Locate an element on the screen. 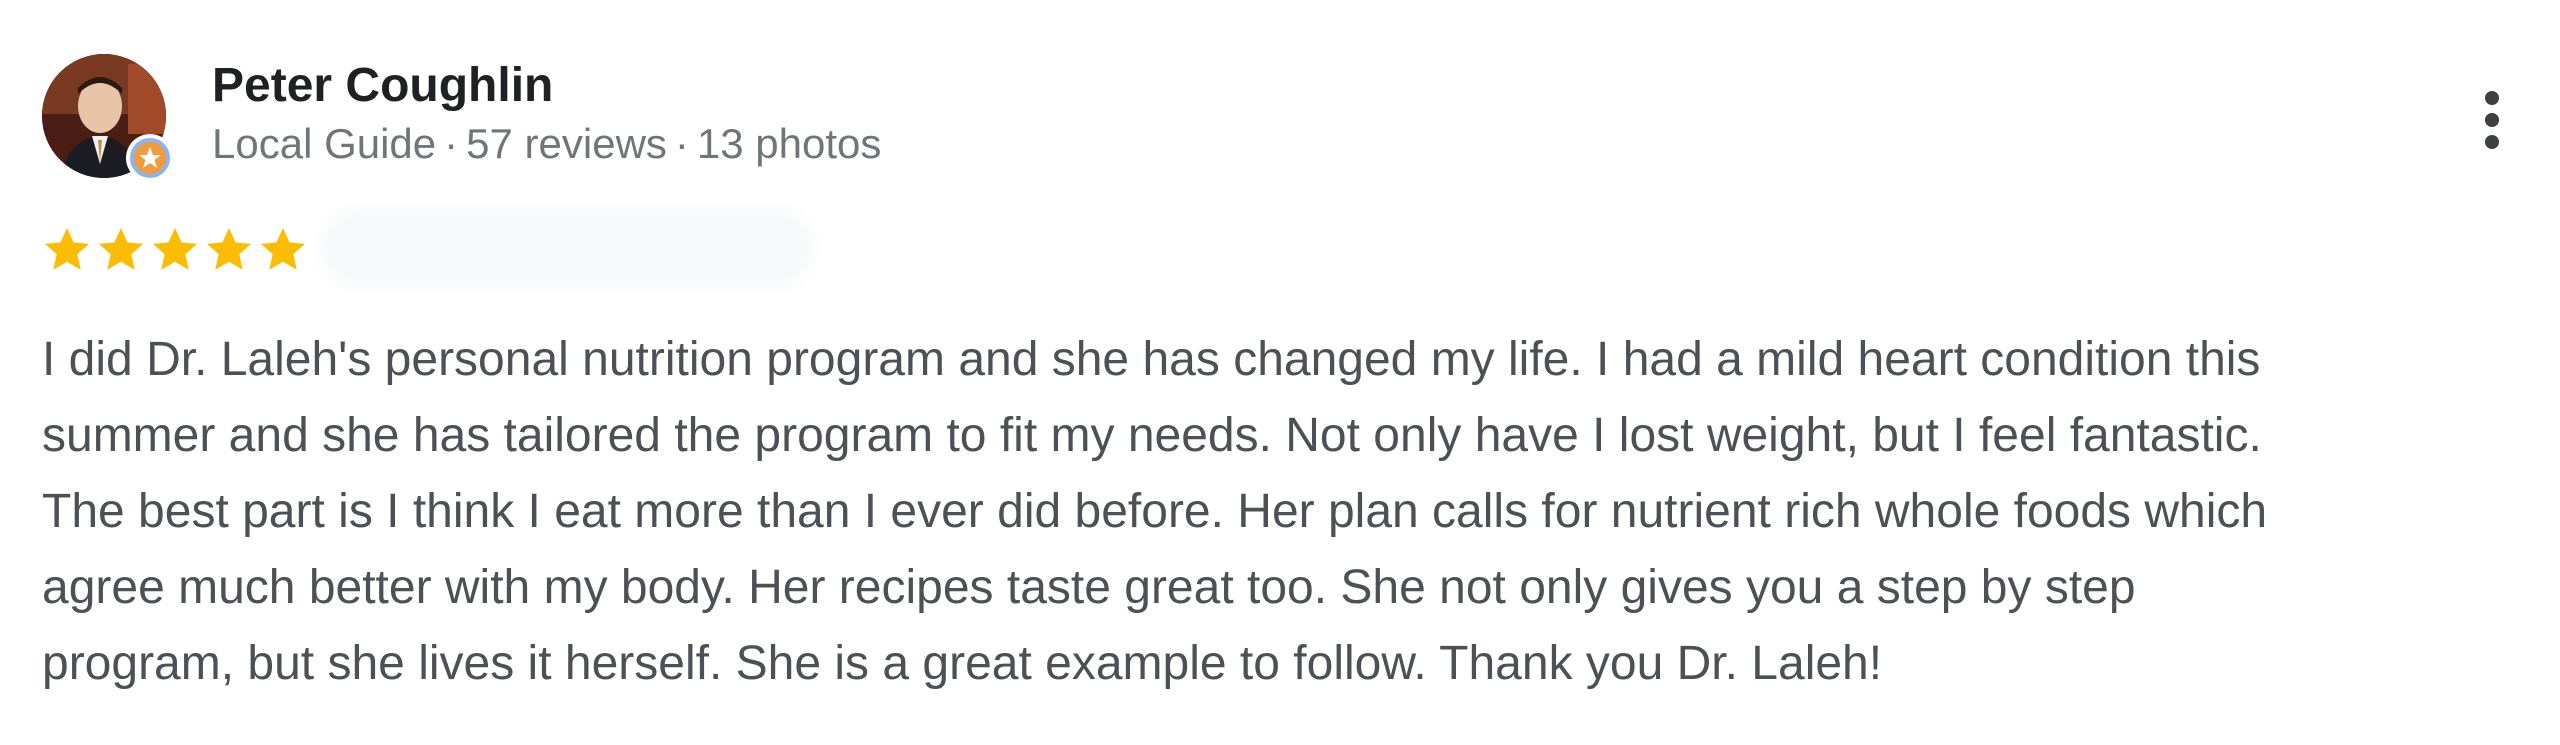 The image size is (2560, 745). avatar is located at coordinates (108, 118).